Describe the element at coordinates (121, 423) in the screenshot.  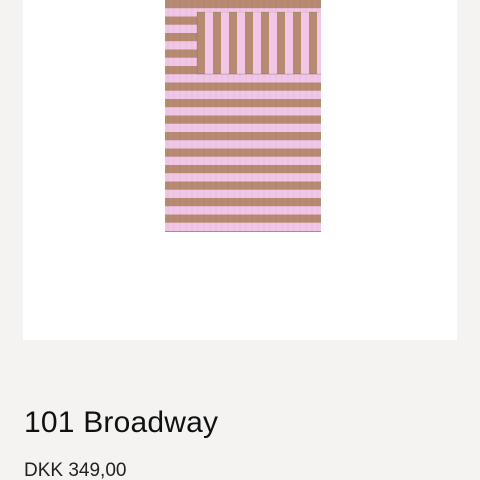
I see `product-title: 101 Broadway` at that location.